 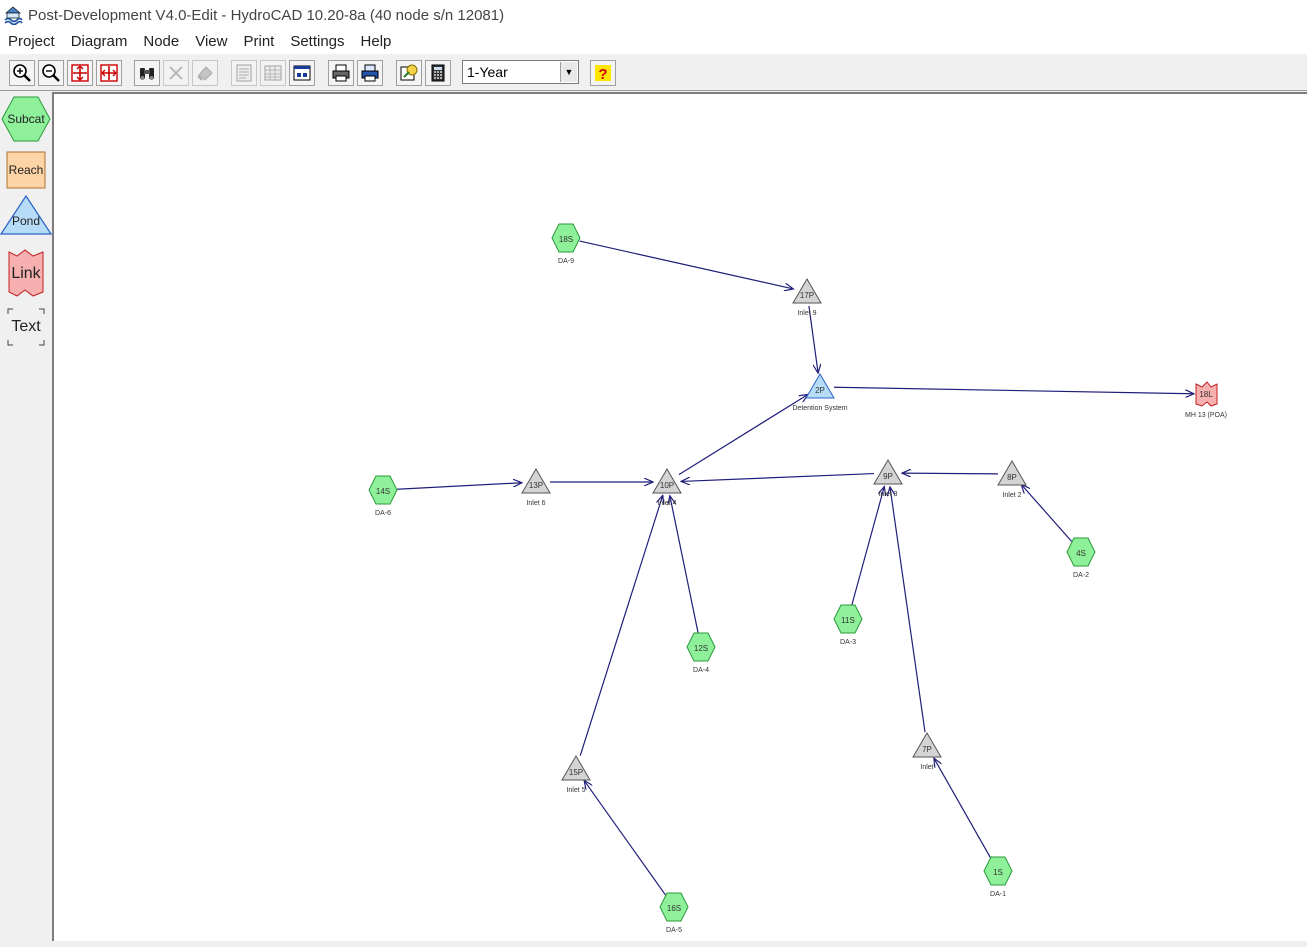 I want to click on find-button, so click(x=147, y=73).